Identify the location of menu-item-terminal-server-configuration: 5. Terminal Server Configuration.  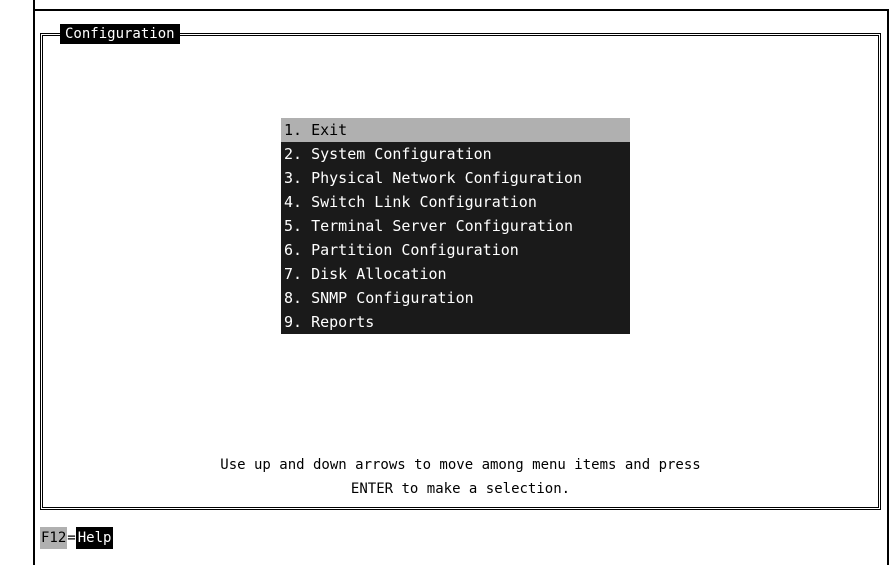
(455, 226).